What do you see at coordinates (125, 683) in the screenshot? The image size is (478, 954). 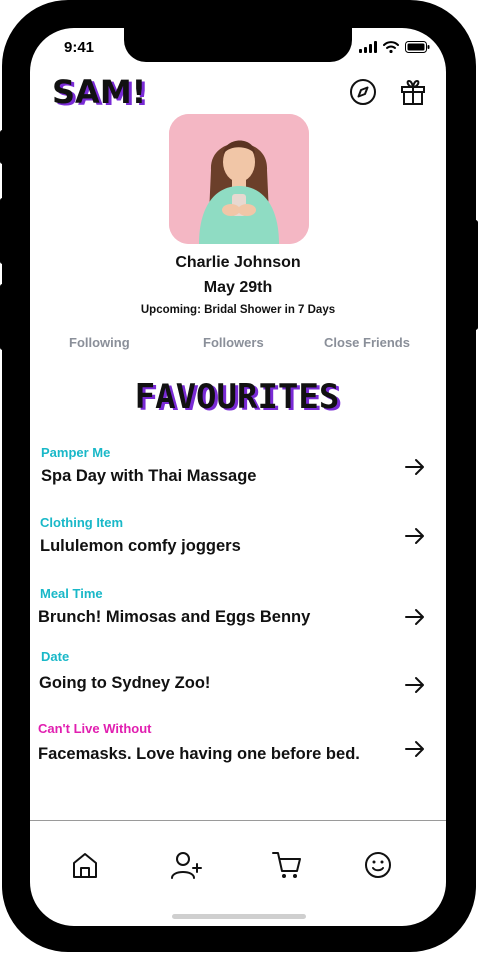 I see `favourite-text: Going to Sydney Zoo!` at bounding box center [125, 683].